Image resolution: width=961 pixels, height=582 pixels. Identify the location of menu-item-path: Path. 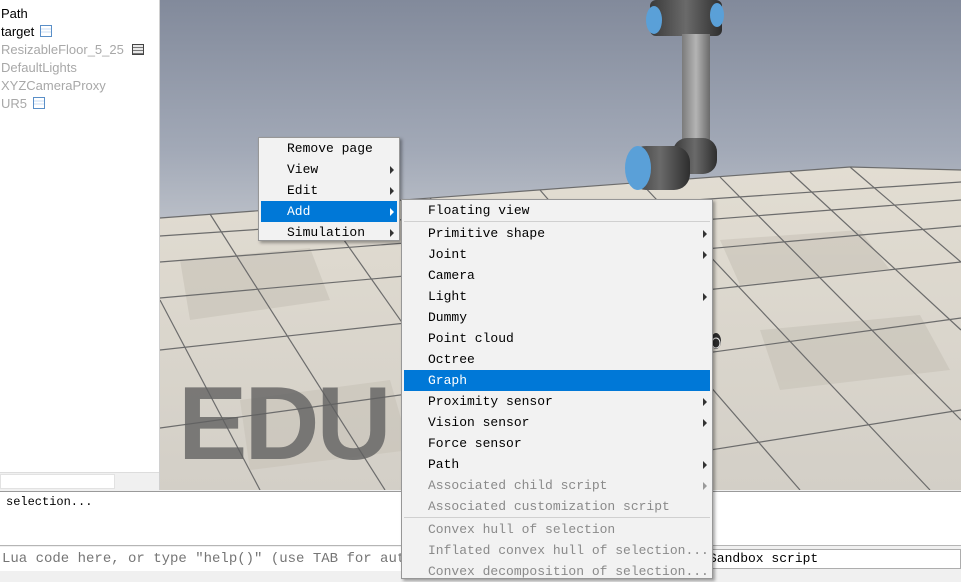
(557, 464).